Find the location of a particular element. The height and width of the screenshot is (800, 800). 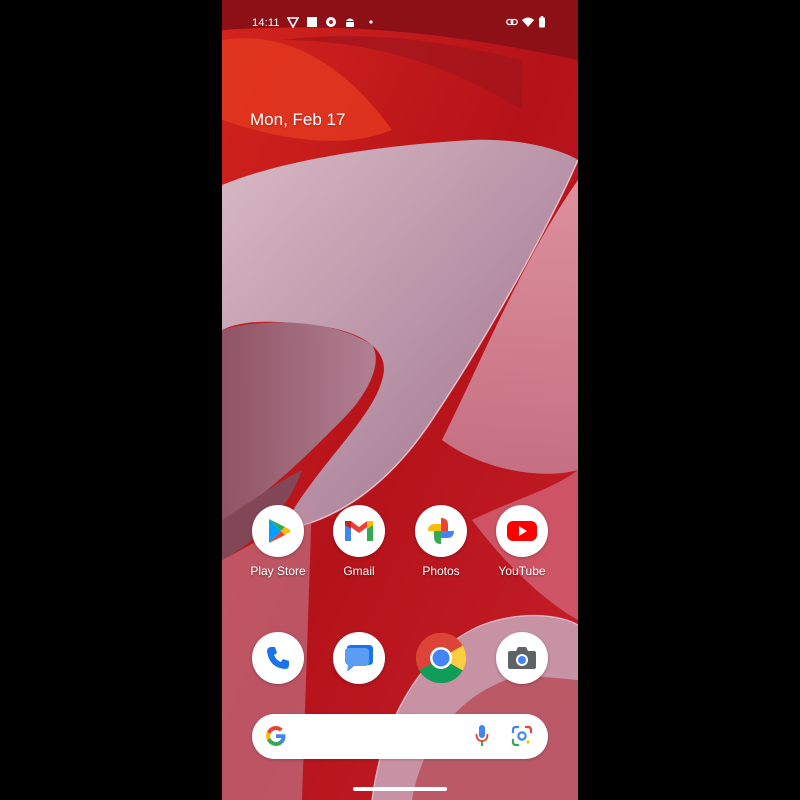

status-bar: 14:11 is located at coordinates (400, 23).